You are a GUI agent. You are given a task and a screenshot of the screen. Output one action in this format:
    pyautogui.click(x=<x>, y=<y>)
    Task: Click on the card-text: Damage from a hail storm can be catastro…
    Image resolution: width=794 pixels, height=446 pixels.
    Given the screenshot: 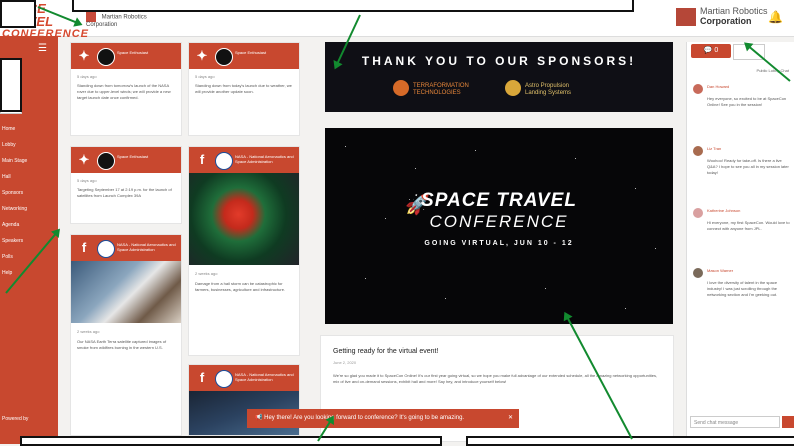 What is the action you would take?
    pyautogui.click(x=240, y=286)
    